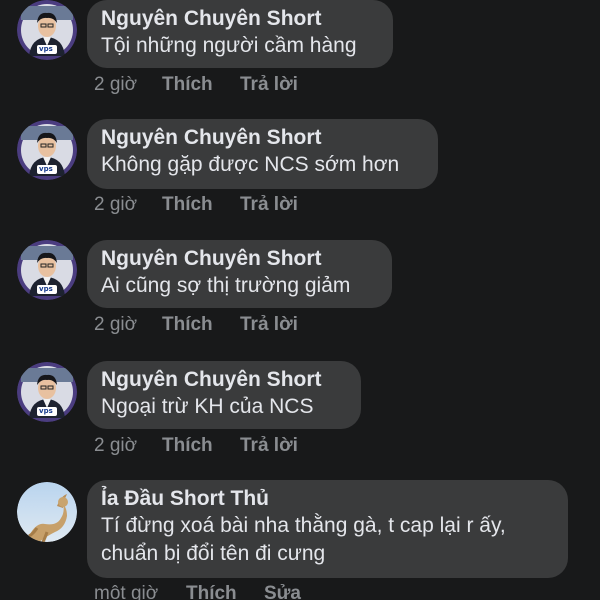 Image resolution: width=600 pixels, height=600 pixels. Describe the element at coordinates (226, 285) in the screenshot. I see `comment-text: Ai cũng sợ thị trường giảm` at that location.